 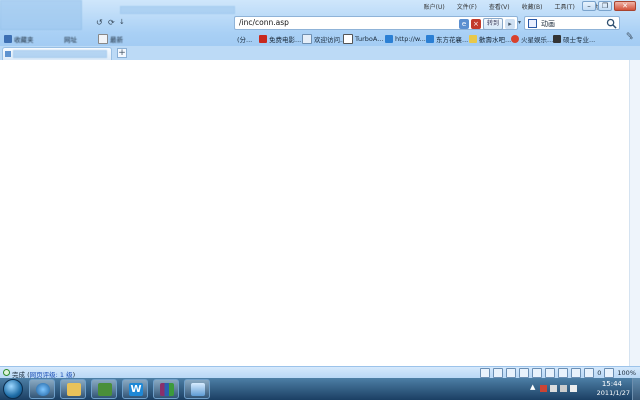 What do you see at coordinates (111, 22) in the screenshot?
I see `refresh-icon: ⟳` at bounding box center [111, 22].